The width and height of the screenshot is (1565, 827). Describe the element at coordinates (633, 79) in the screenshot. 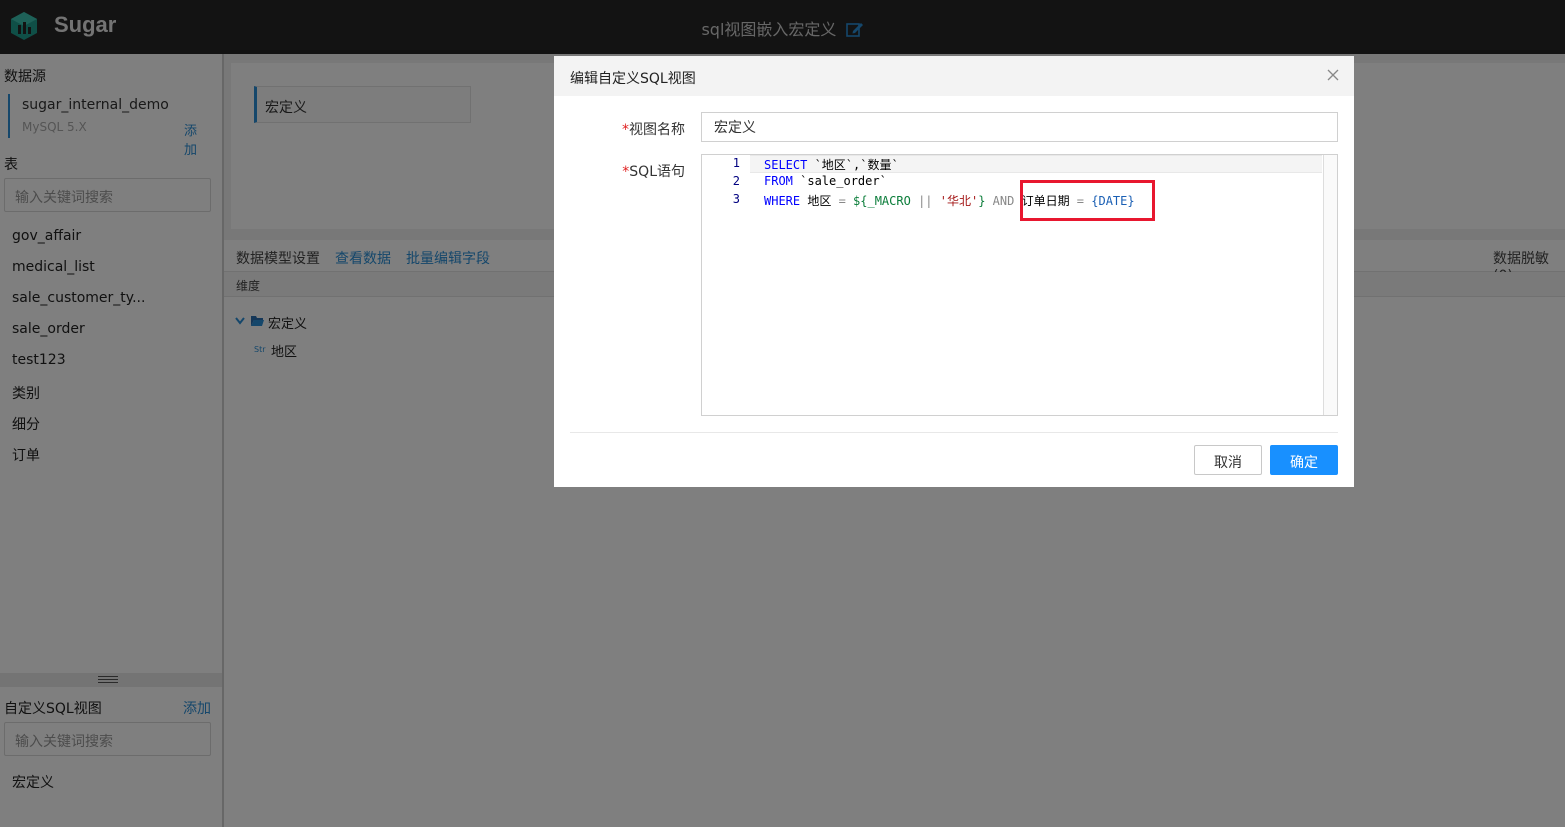

I see `dialog-title: 编辑自定义SQL视图` at that location.